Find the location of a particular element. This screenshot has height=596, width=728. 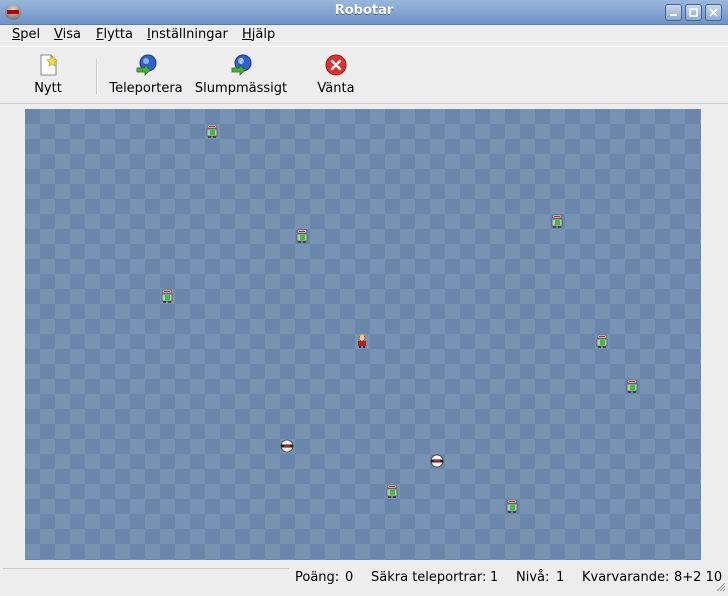

maximize-icon is located at coordinates (693, 12).